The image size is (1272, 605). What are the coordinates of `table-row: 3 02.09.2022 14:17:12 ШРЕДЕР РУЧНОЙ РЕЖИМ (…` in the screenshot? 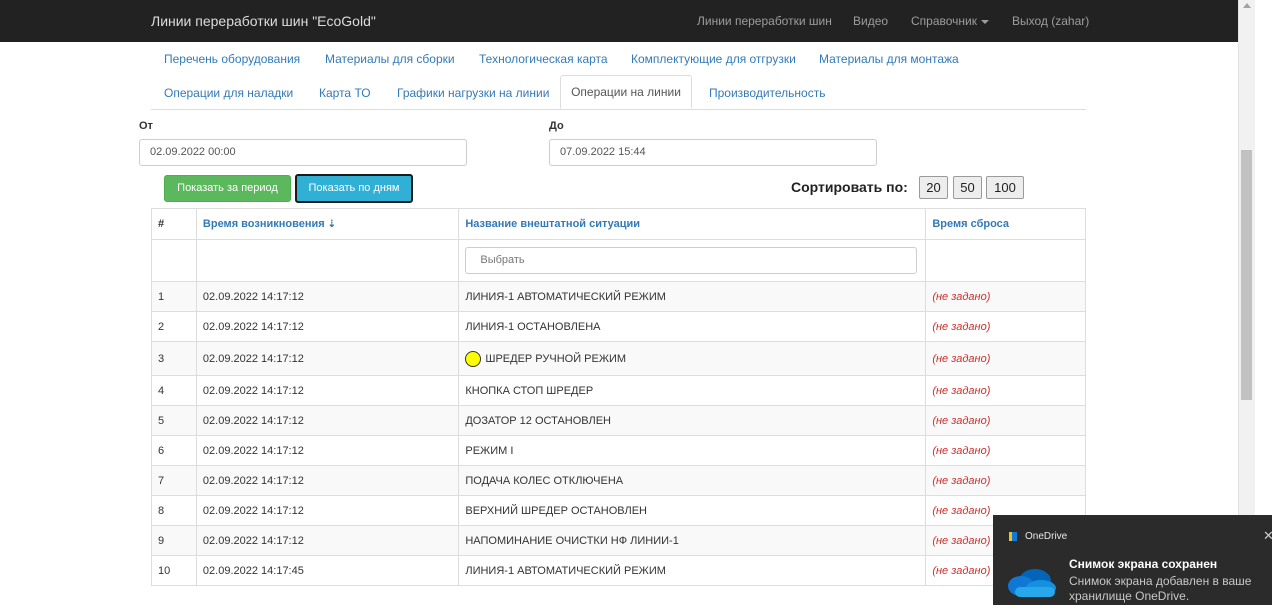 It's located at (618, 358).